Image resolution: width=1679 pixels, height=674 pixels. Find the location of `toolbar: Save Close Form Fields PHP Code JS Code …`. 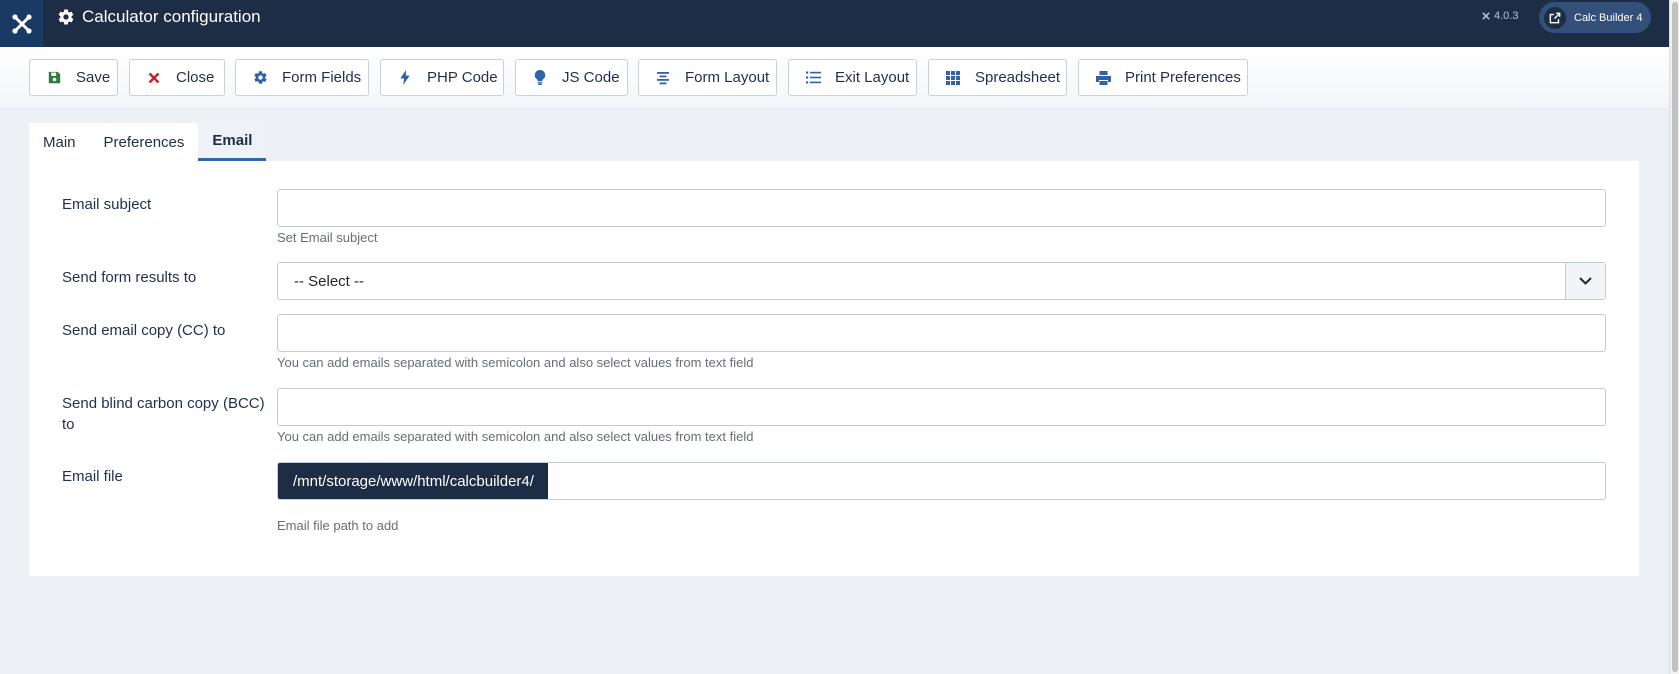

toolbar: Save Close Form Fields PHP Code JS Code … is located at coordinates (834, 78).